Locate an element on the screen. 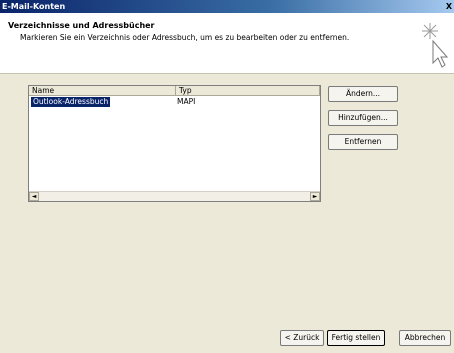 This screenshot has height=353, width=454. wizard-cursor-icon is located at coordinates (435, 45).